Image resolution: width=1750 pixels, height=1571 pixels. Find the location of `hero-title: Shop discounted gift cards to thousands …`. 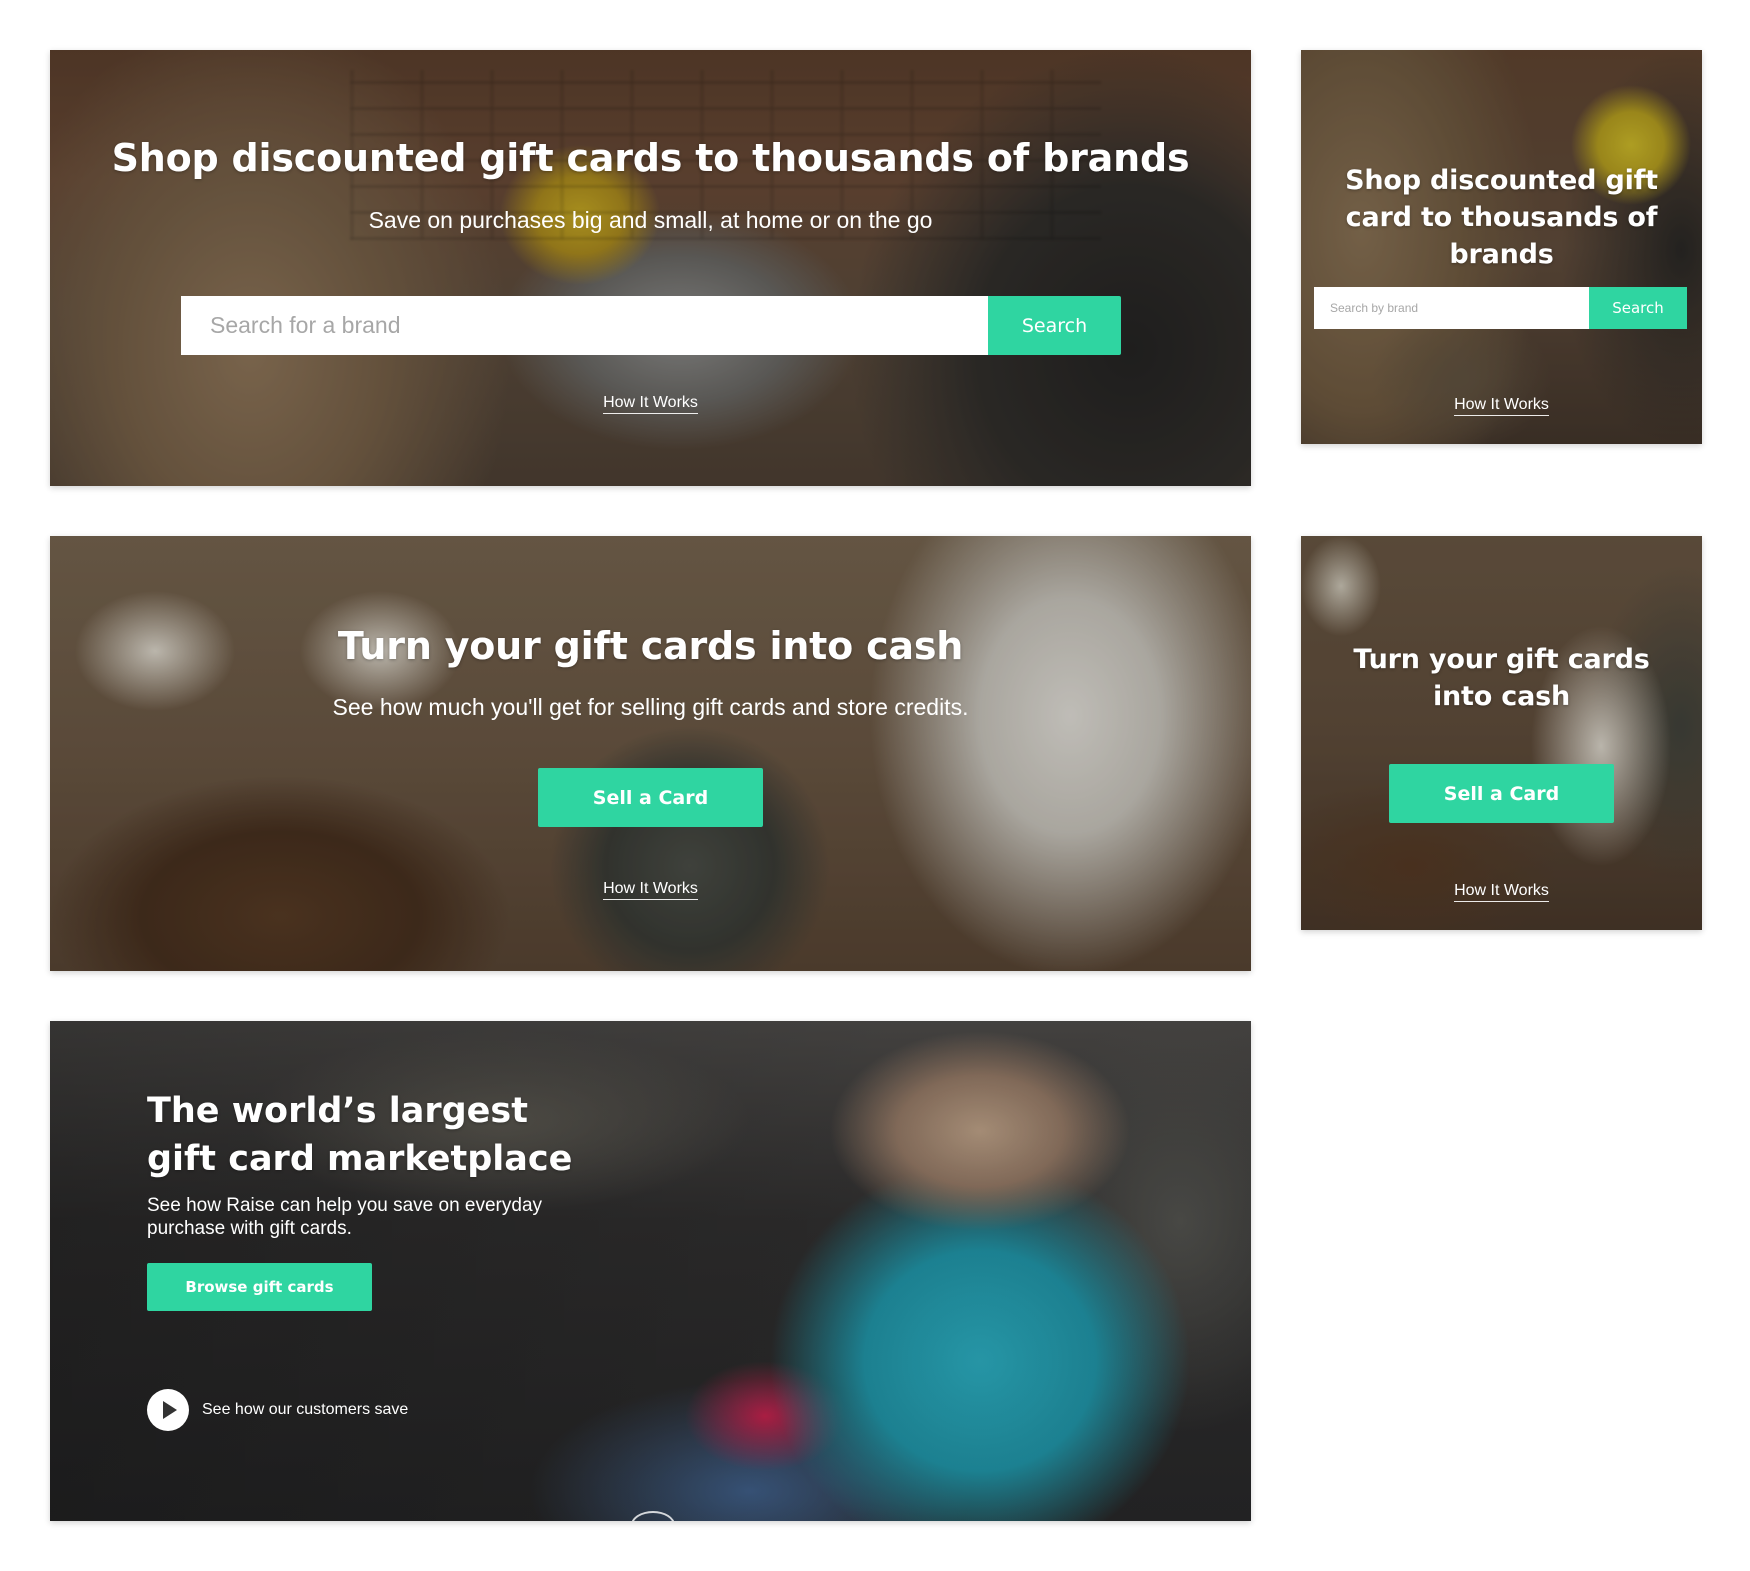

hero-title: Shop discounted gift cards to thousands … is located at coordinates (650, 158).